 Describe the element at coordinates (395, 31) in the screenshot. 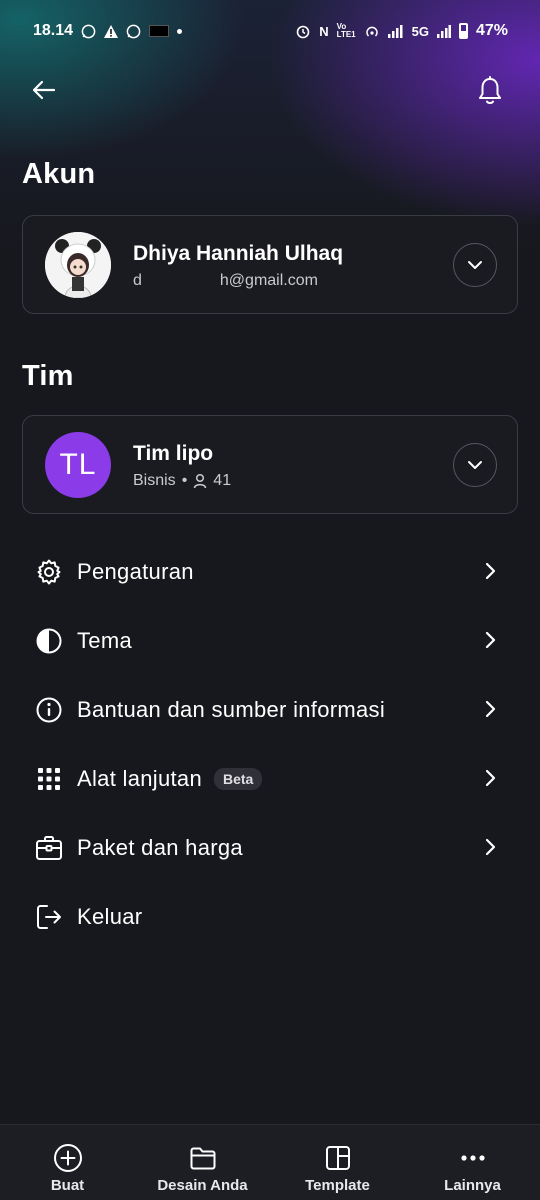

I see `signal-icon` at that location.